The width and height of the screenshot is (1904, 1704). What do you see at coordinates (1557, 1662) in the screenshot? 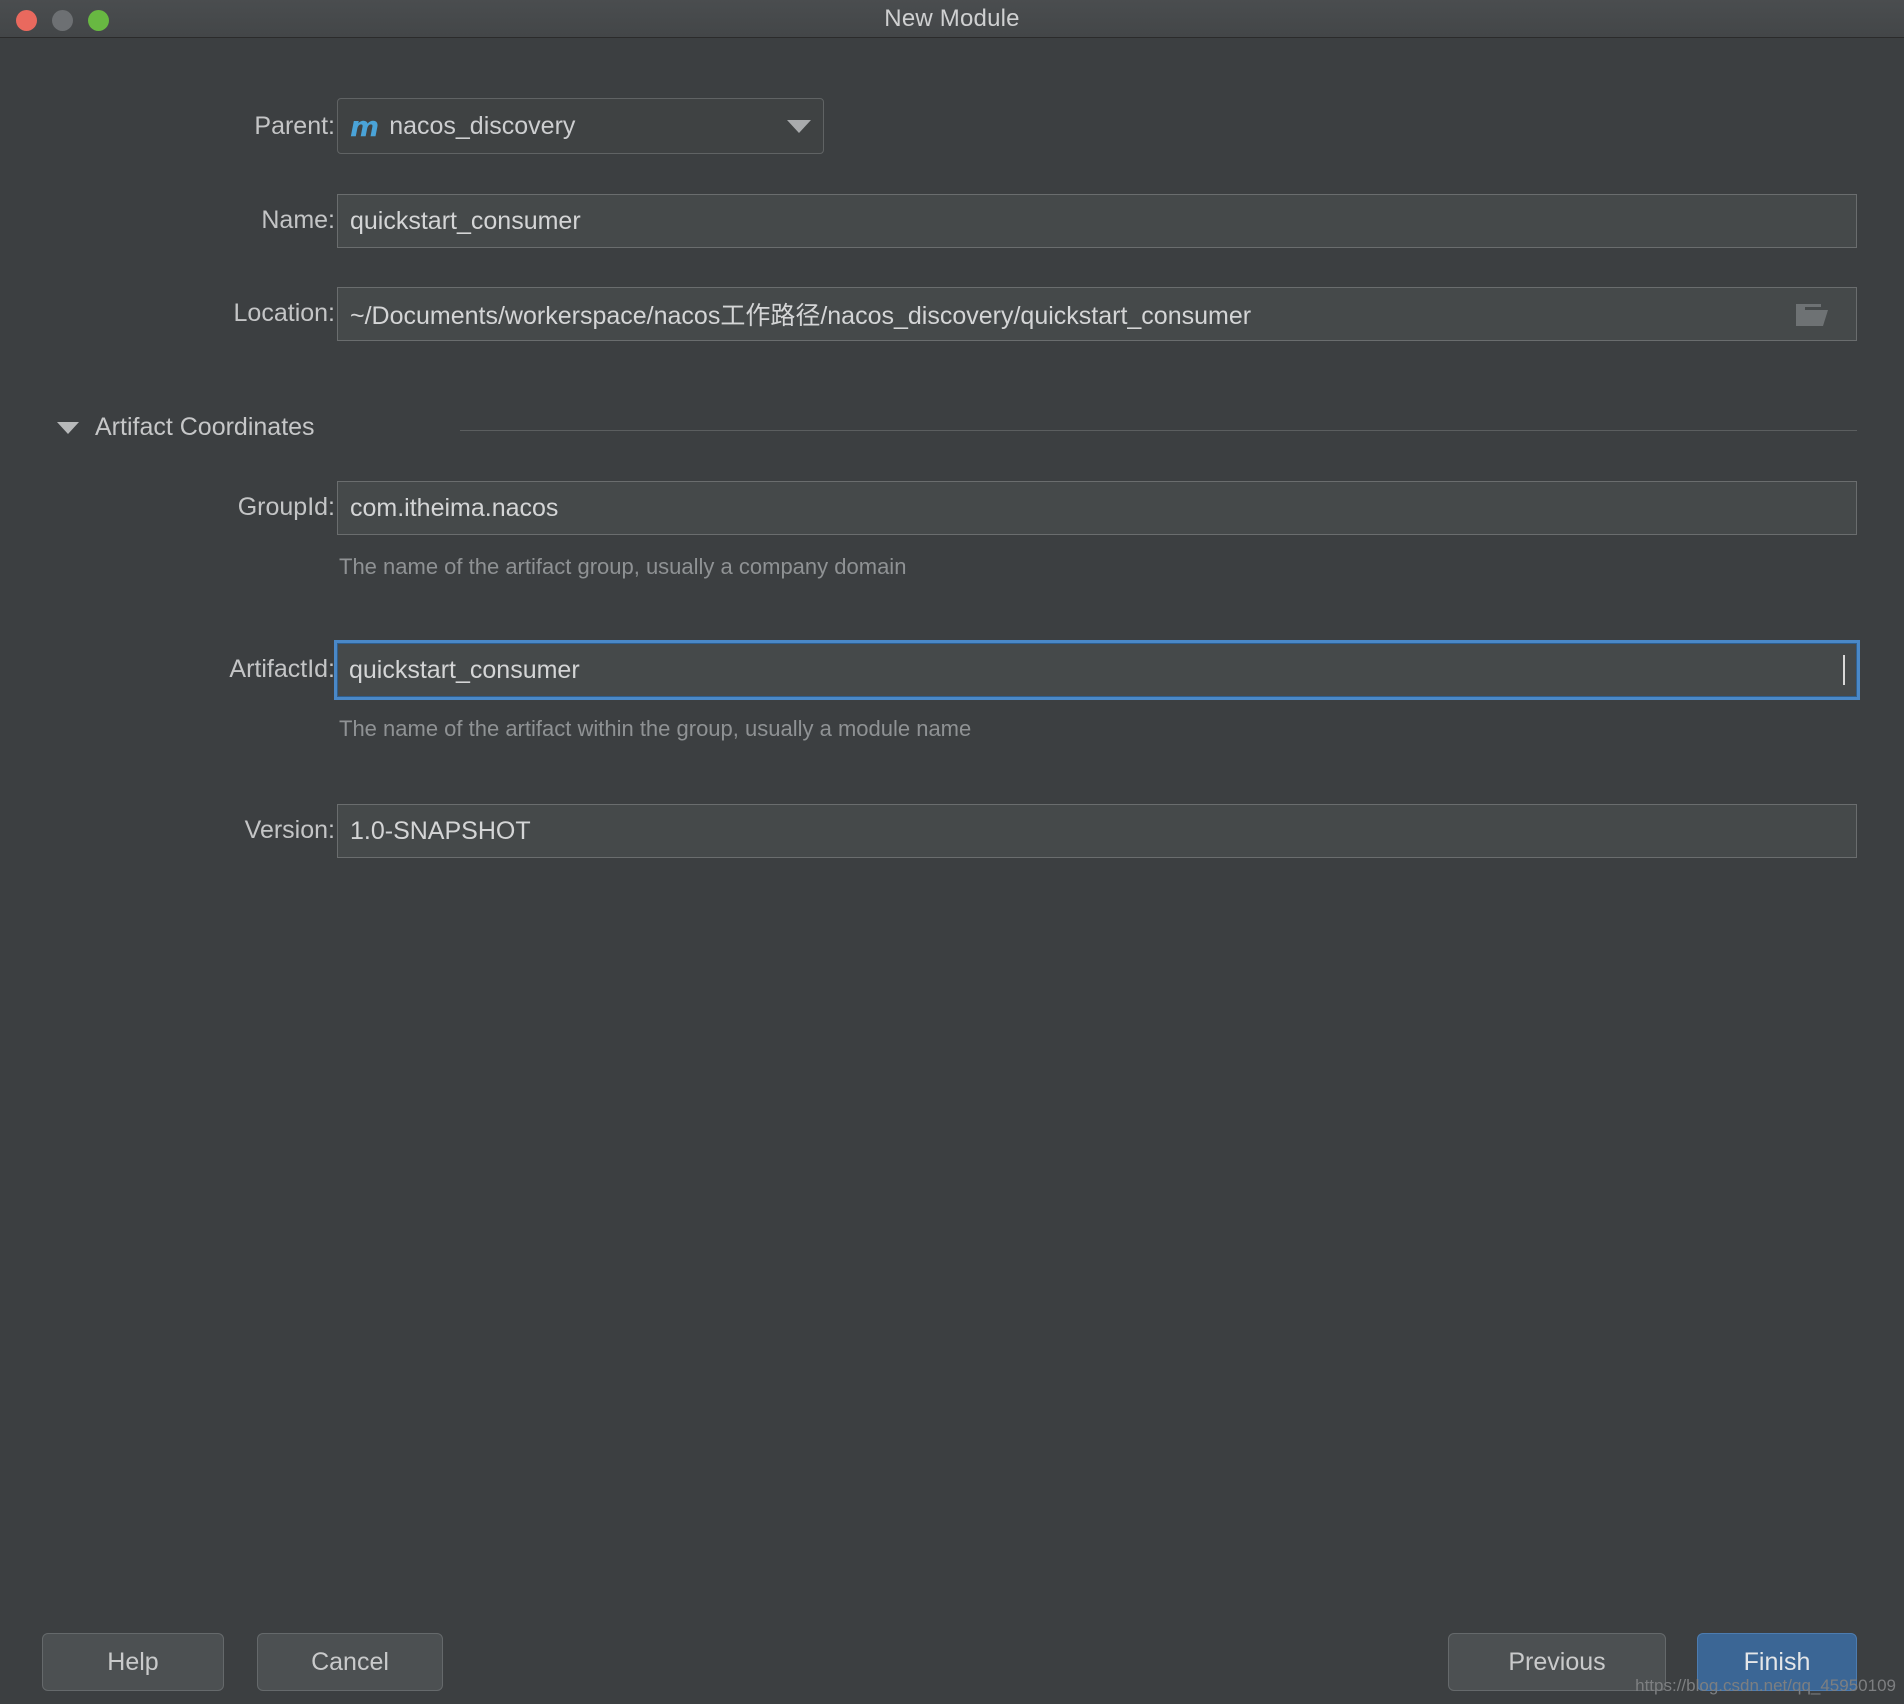
I see `previous-button: Previous` at bounding box center [1557, 1662].